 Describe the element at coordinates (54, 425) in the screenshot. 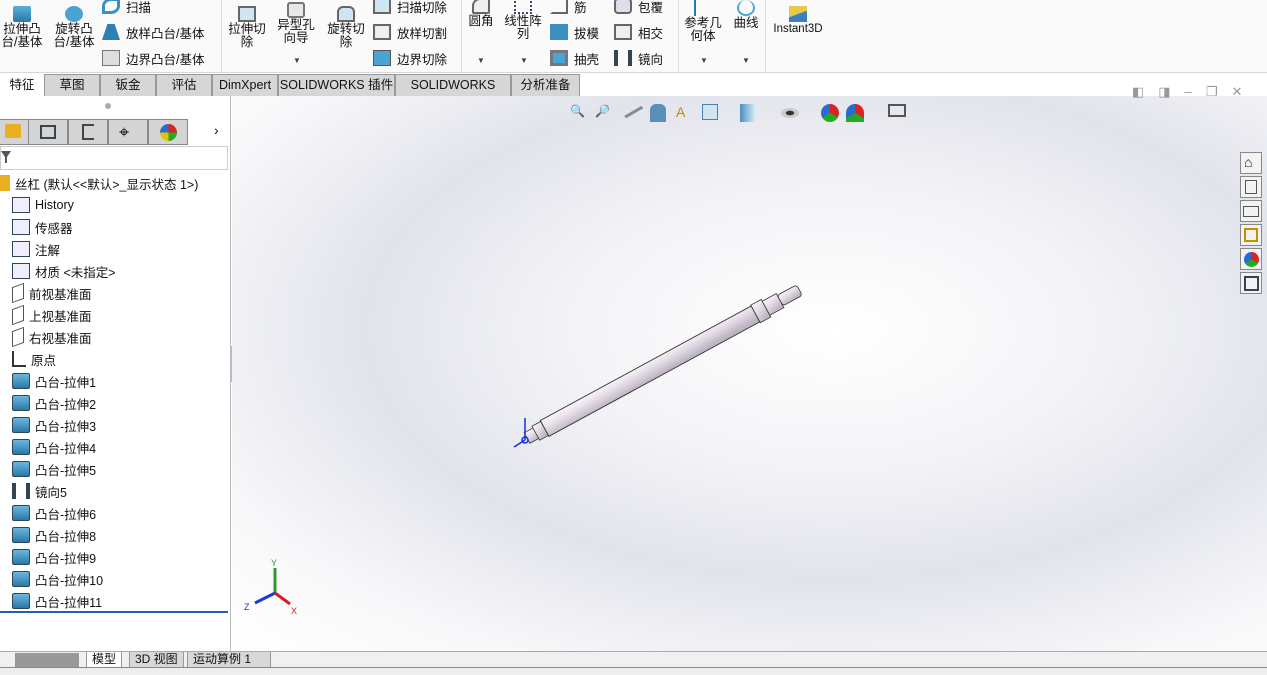

I see `tree-item: 凸台-拉伸3` at that location.